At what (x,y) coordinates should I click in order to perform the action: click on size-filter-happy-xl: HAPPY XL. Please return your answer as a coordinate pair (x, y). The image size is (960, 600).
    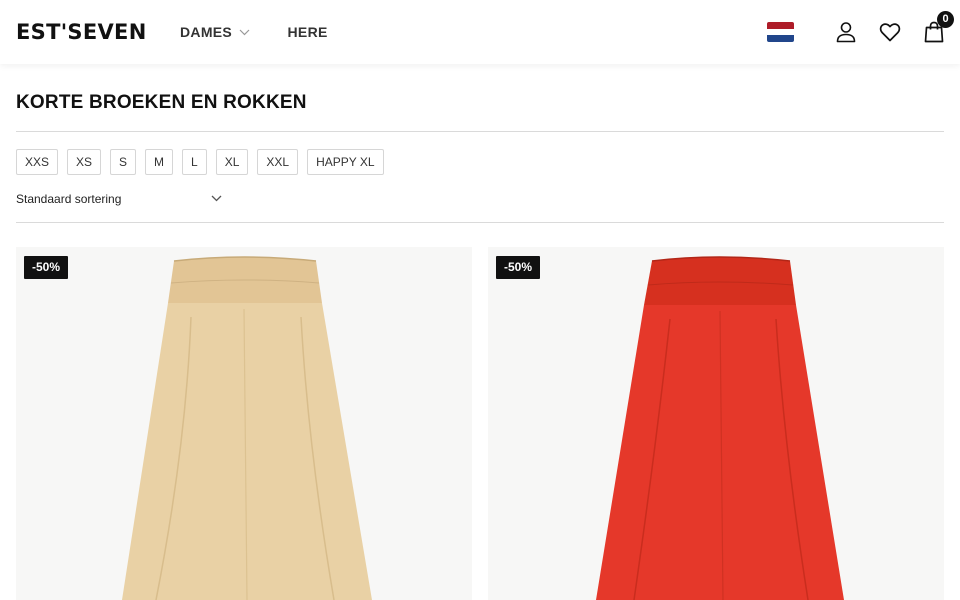
    Looking at the image, I should click on (345, 162).